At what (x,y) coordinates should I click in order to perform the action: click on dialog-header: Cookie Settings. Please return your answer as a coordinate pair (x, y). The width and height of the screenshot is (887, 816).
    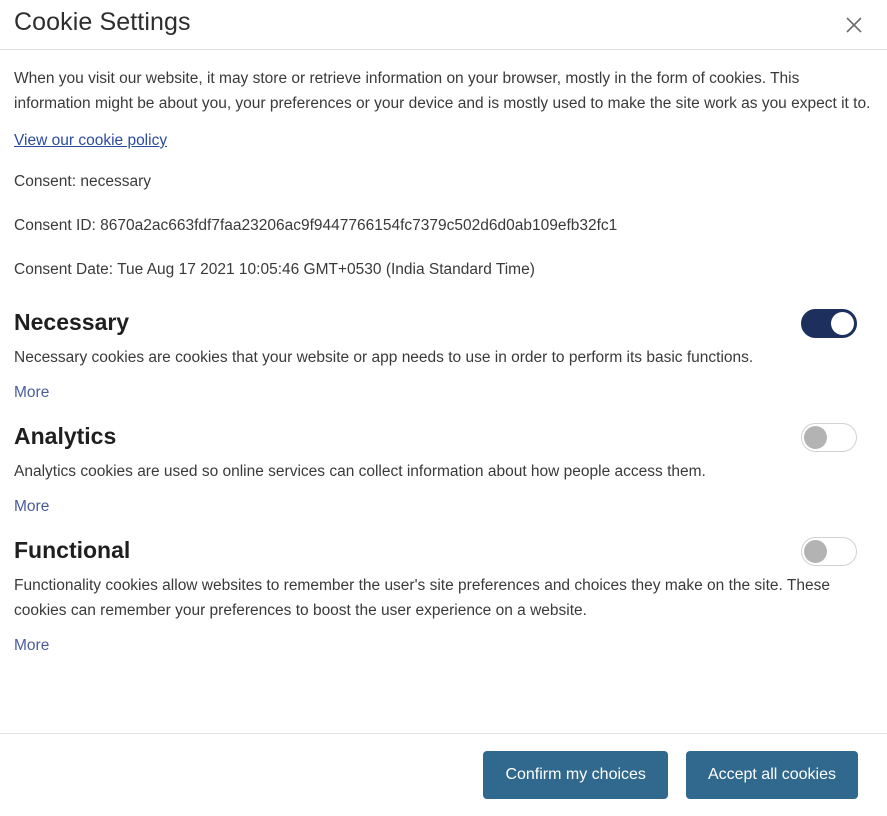
    Looking at the image, I should click on (443, 25).